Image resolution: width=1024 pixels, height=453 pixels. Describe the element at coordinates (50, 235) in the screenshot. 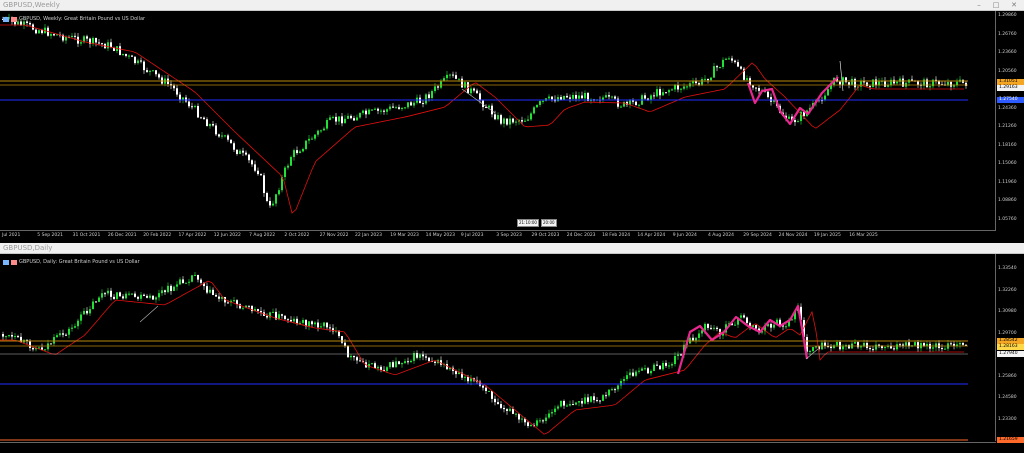

I see `time-label: 5 Sep 2021` at that location.